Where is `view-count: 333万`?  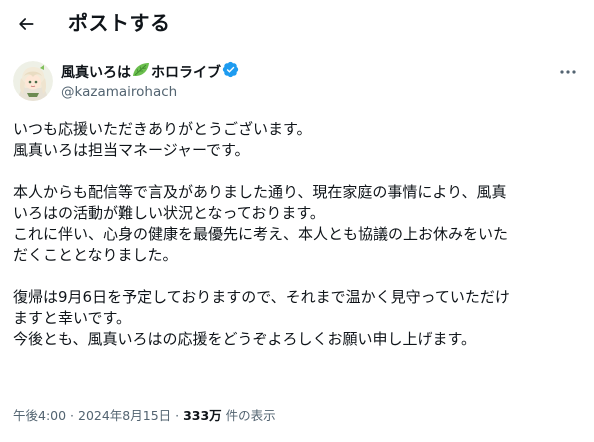 view-count: 333万 is located at coordinates (202, 415).